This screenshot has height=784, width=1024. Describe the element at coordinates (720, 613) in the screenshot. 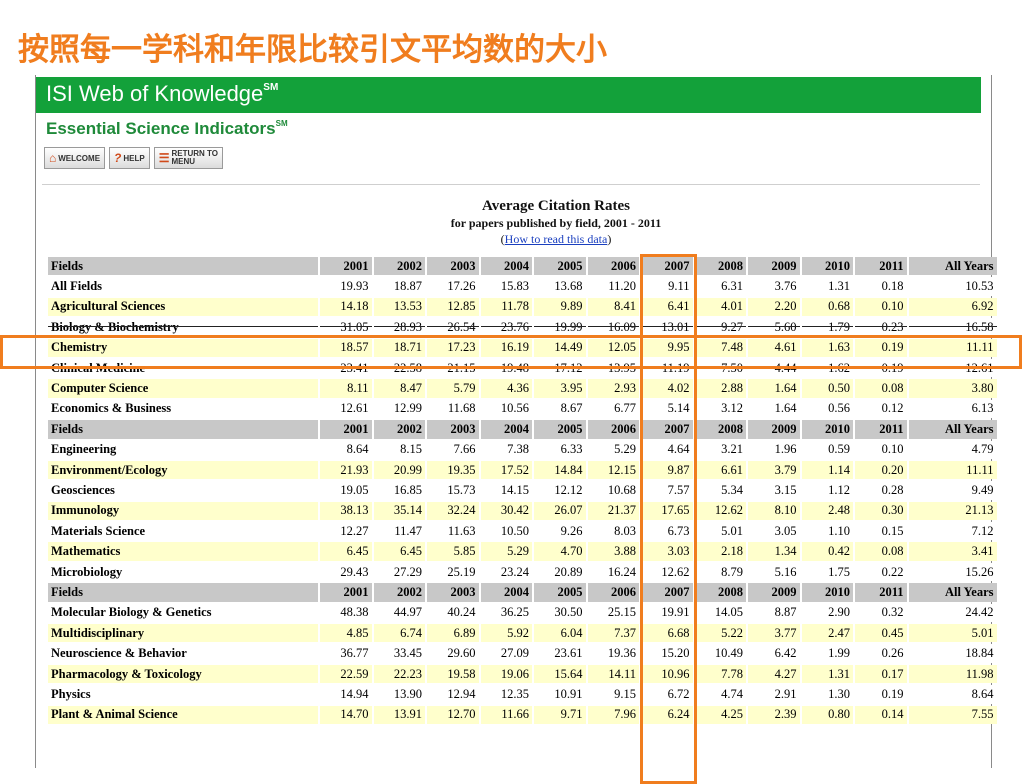

I see `citation-rate-cell: 14.05` at that location.